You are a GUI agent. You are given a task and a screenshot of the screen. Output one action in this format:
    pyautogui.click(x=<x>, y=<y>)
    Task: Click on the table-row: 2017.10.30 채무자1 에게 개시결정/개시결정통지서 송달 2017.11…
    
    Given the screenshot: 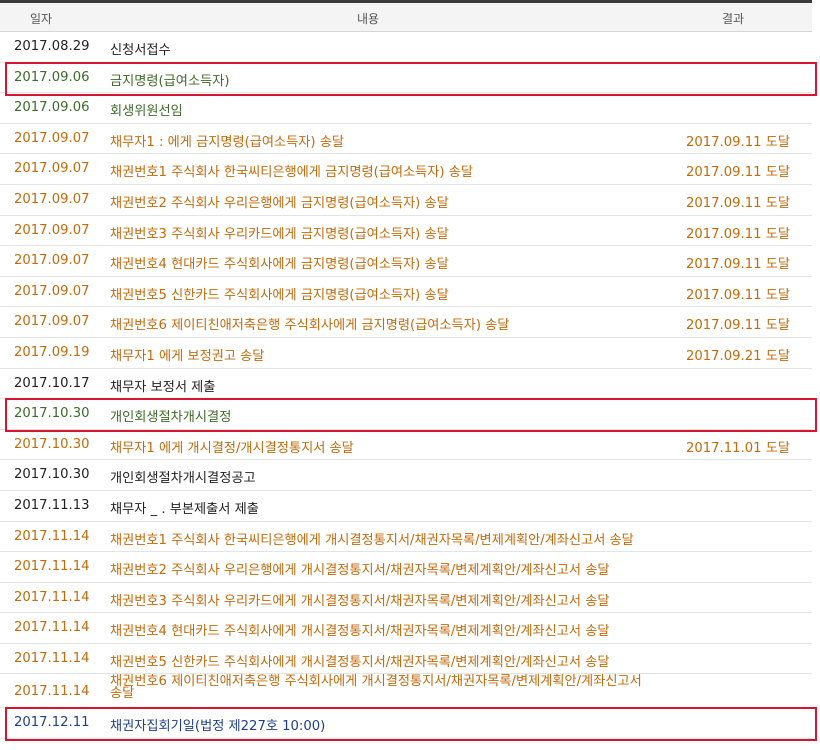 What is the action you would take?
    pyautogui.click(x=406, y=445)
    